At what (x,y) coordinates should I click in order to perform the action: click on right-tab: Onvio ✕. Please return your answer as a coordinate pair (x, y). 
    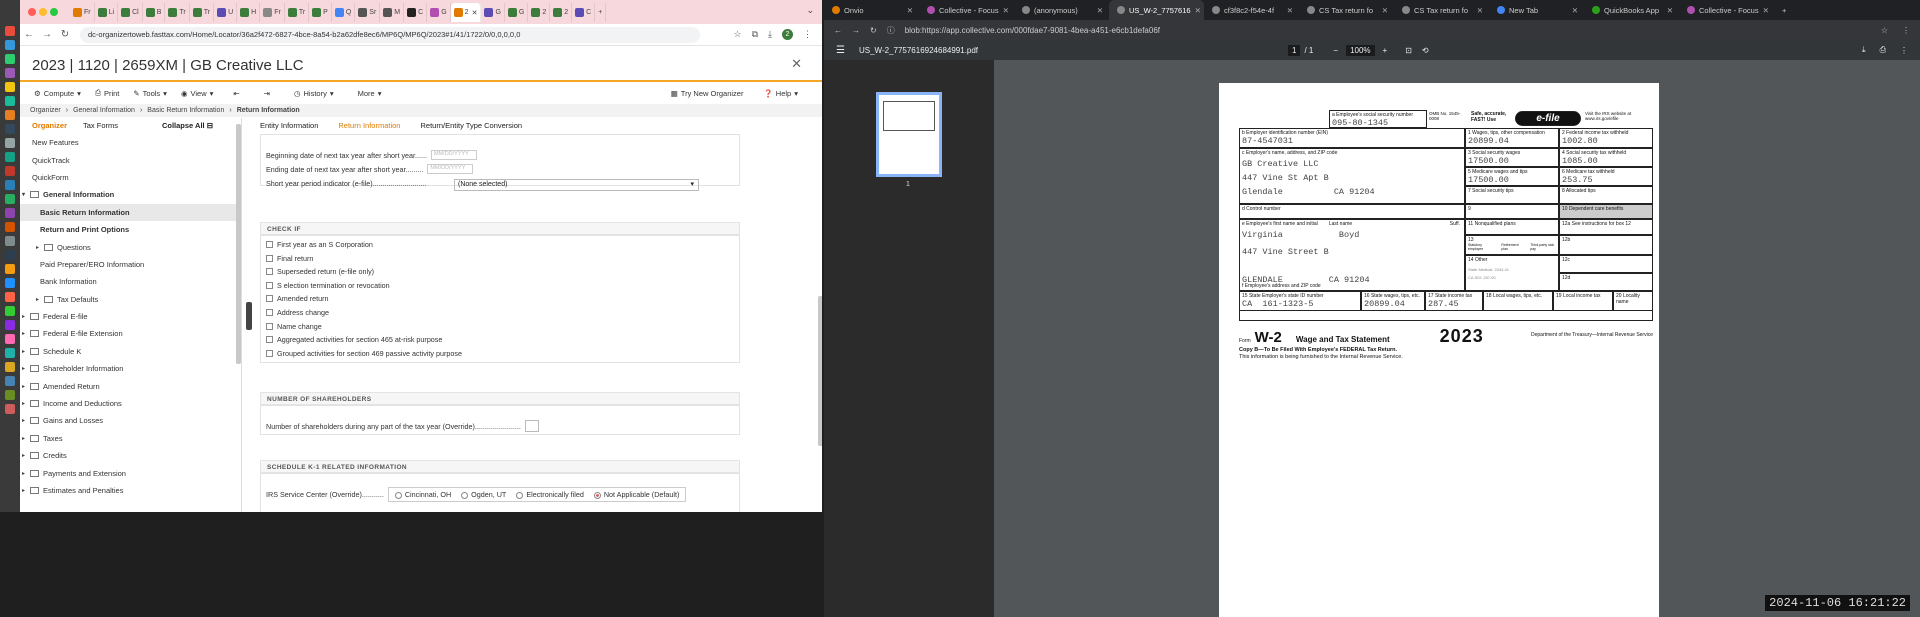
    Looking at the image, I should click on (871, 10).